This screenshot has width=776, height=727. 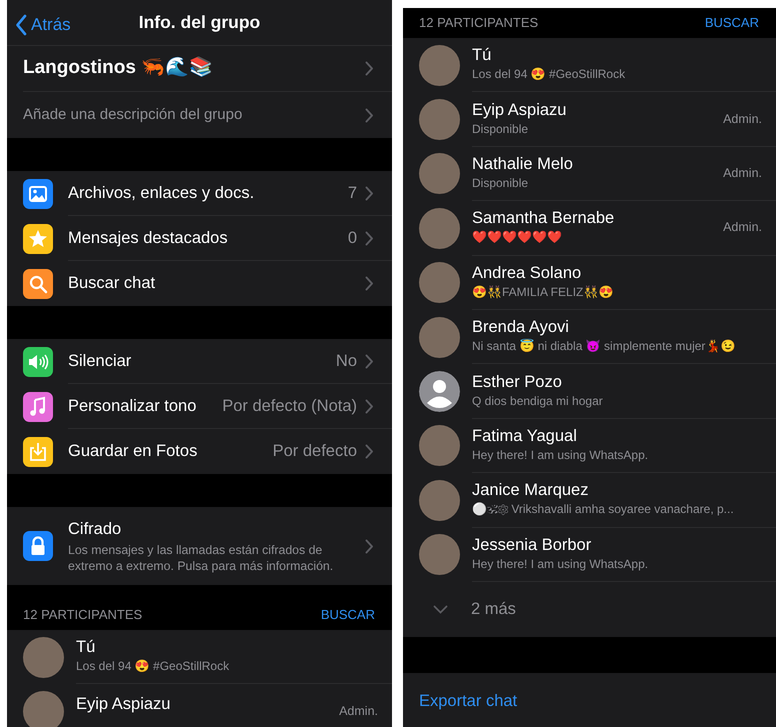 What do you see at coordinates (132, 114) in the screenshot?
I see `description-hint: Añade una descripción del grupo` at bounding box center [132, 114].